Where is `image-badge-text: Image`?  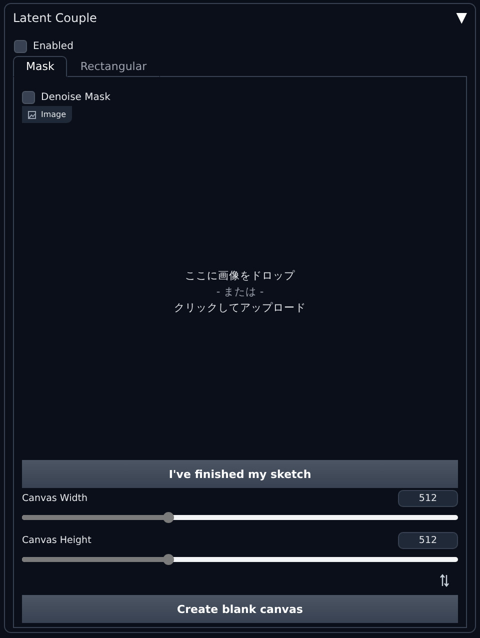 image-badge-text: Image is located at coordinates (53, 114).